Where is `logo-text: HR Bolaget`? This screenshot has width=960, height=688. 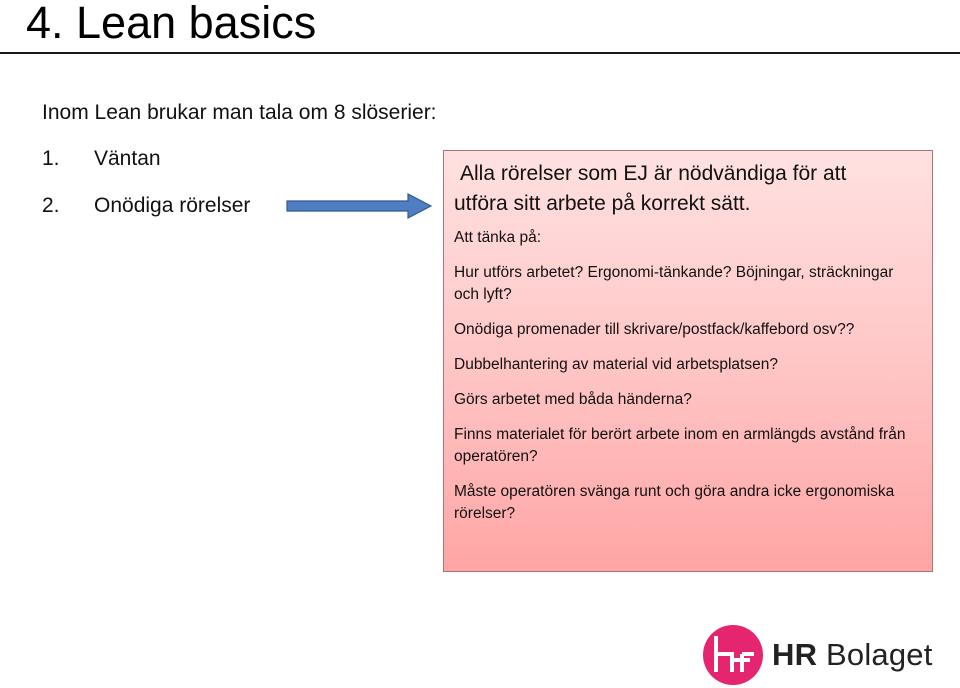 logo-text: HR Bolaget is located at coordinates (852, 655).